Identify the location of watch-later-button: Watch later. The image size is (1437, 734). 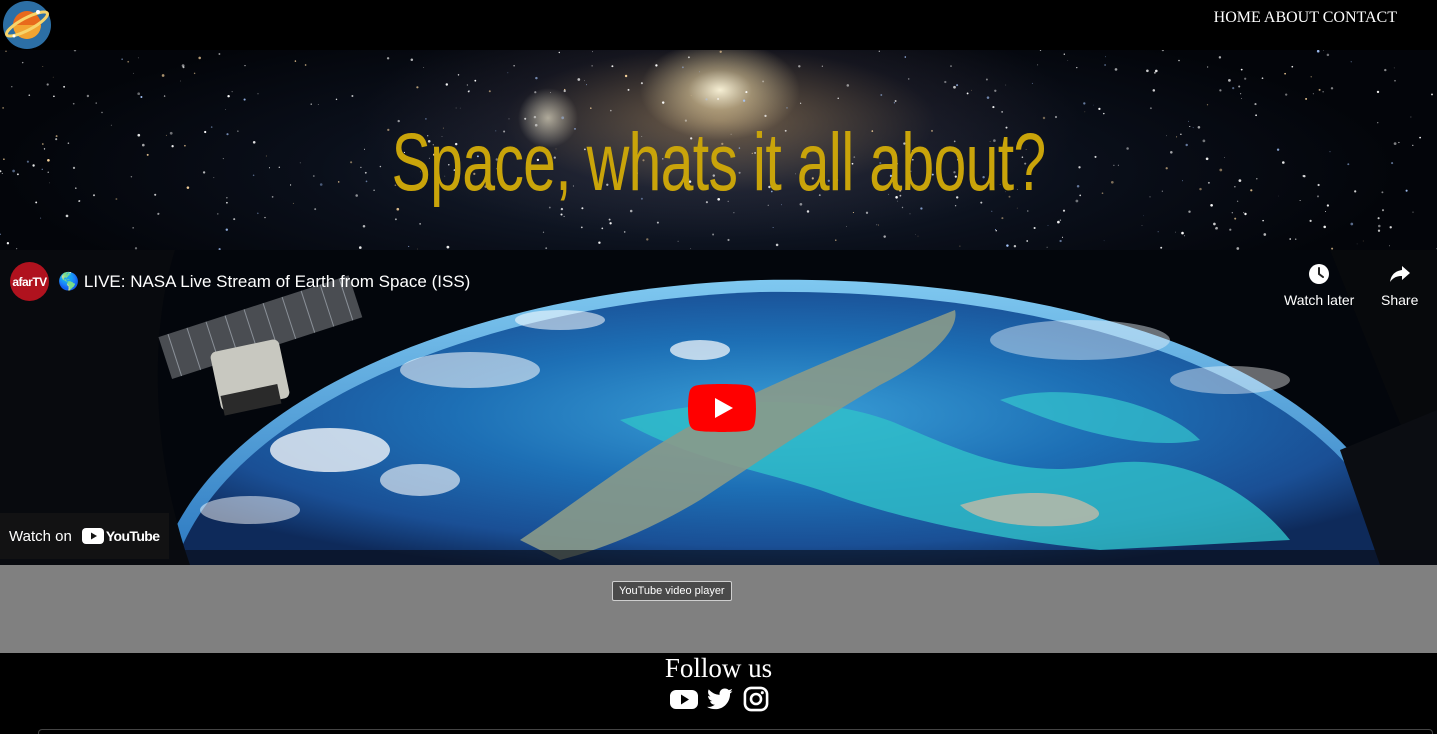
(1319, 285).